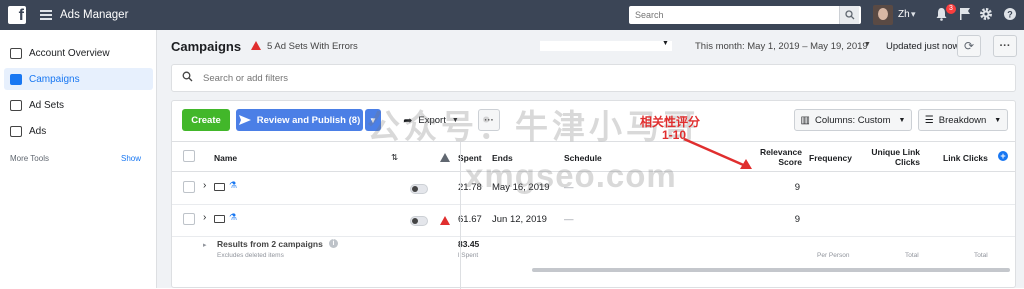  Describe the element at coordinates (519, 219) in the screenshot. I see `row-ends: Jun 12, 2019` at that location.